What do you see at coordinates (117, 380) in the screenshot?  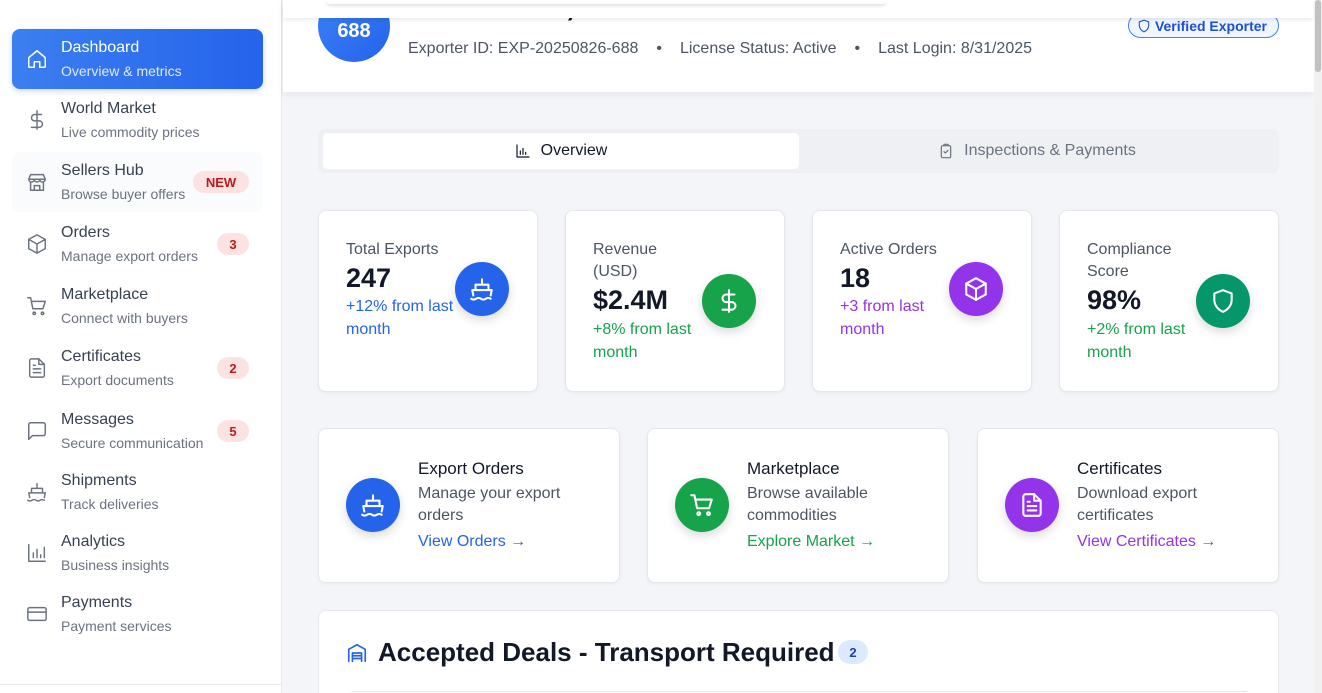 I see `sidebar-item-subtitle: Export documents` at bounding box center [117, 380].